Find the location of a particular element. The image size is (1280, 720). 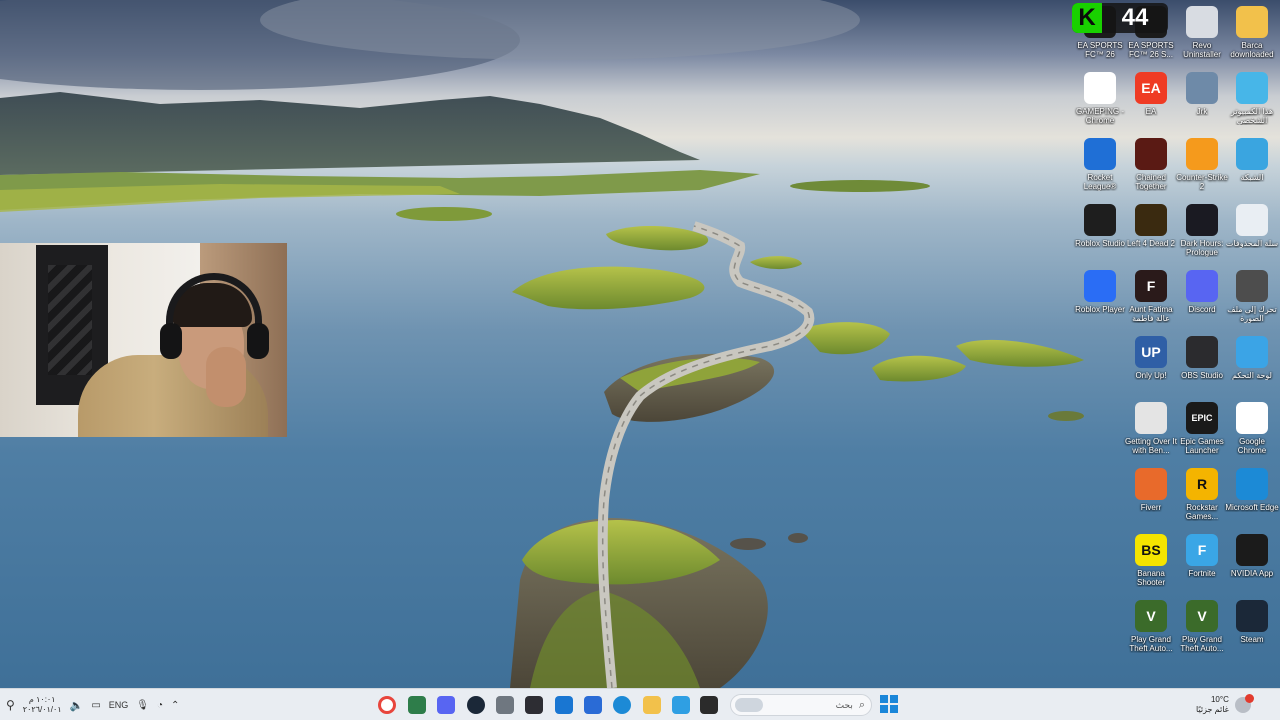

weather-widget: 10°C غائم جزئيًا is located at coordinates (1236, 705).